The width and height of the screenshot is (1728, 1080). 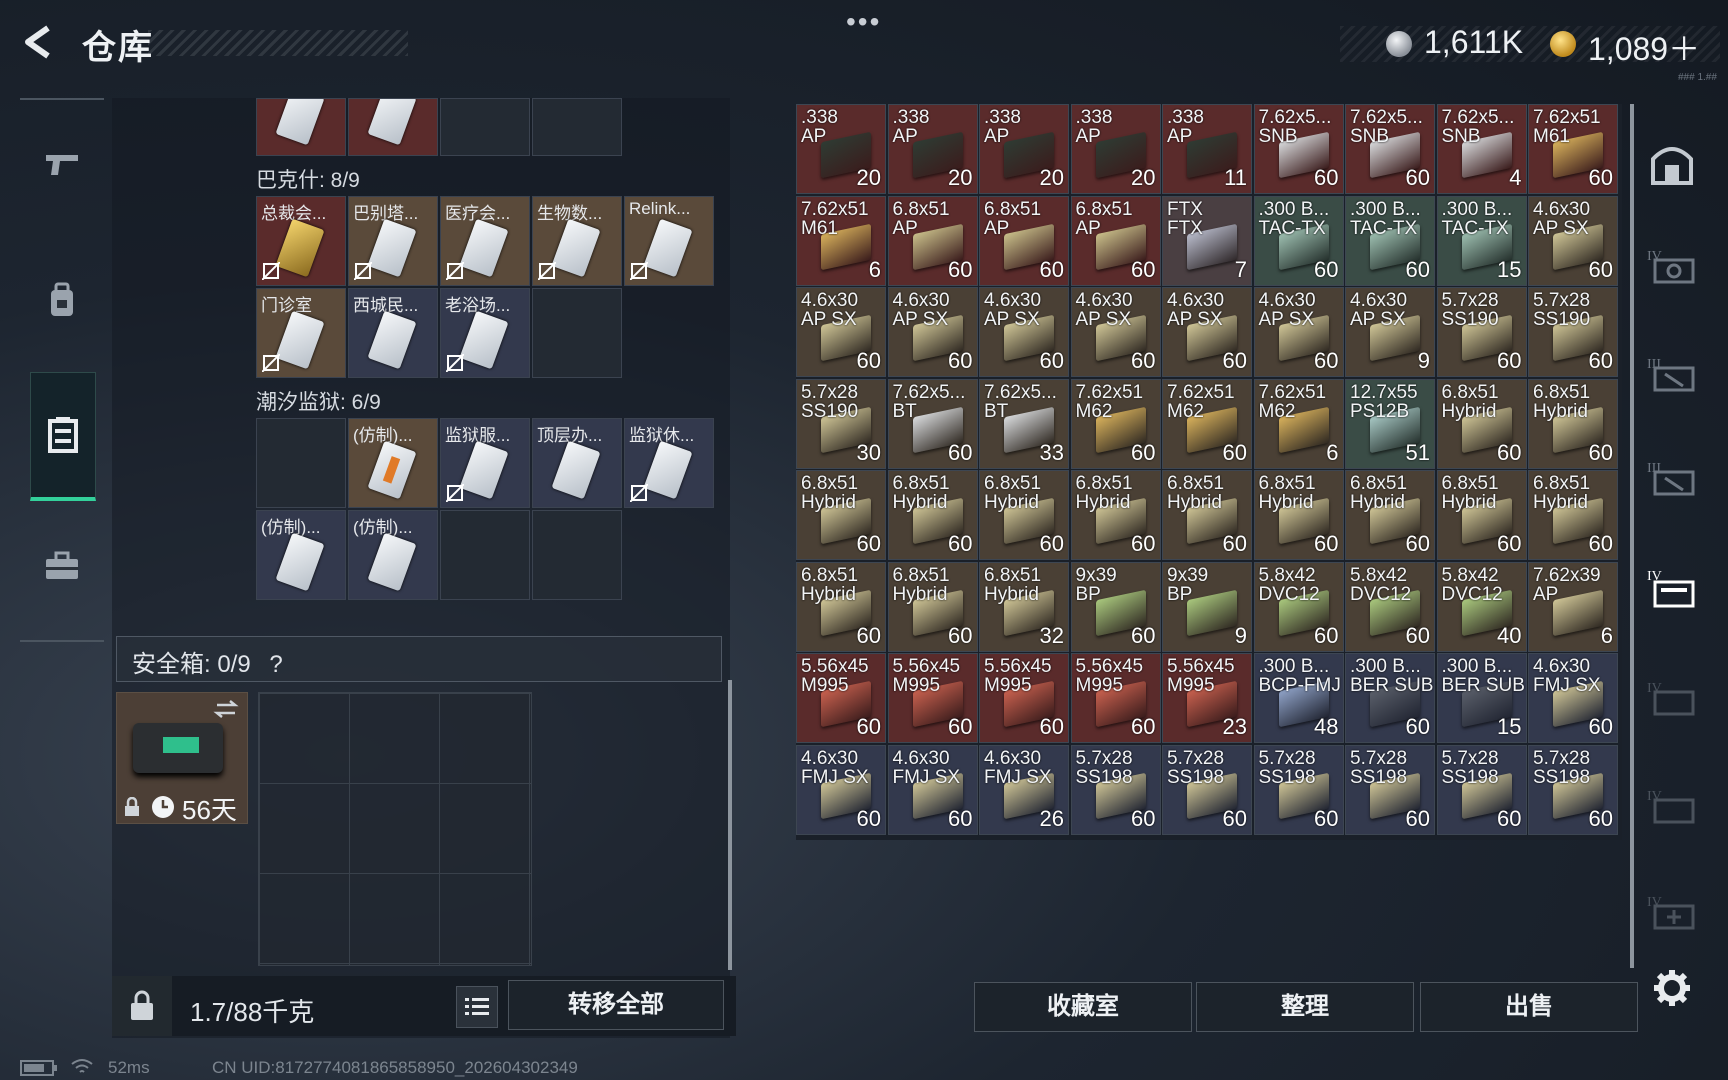 What do you see at coordinates (63, 436) in the screenshot?
I see `nav-storage-active` at bounding box center [63, 436].